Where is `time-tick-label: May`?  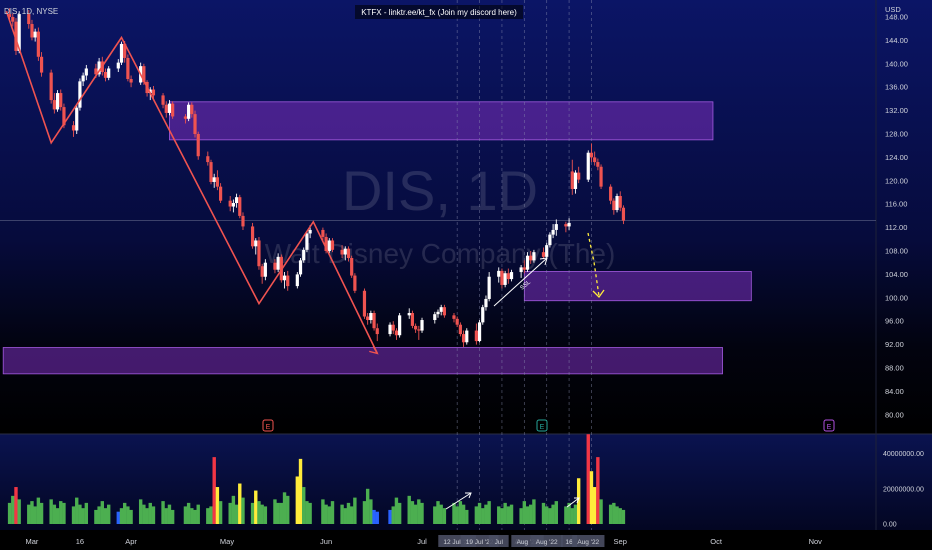 time-tick-label: May is located at coordinates (227, 541).